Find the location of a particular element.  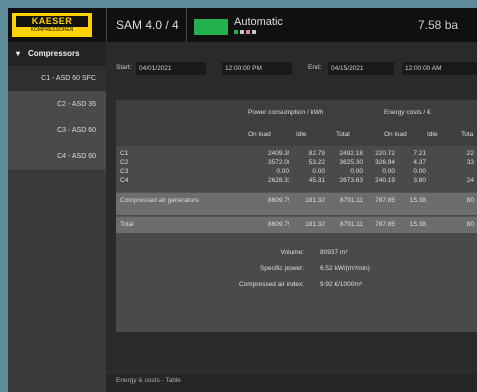

row-label: Total is located at coordinates (127, 224).